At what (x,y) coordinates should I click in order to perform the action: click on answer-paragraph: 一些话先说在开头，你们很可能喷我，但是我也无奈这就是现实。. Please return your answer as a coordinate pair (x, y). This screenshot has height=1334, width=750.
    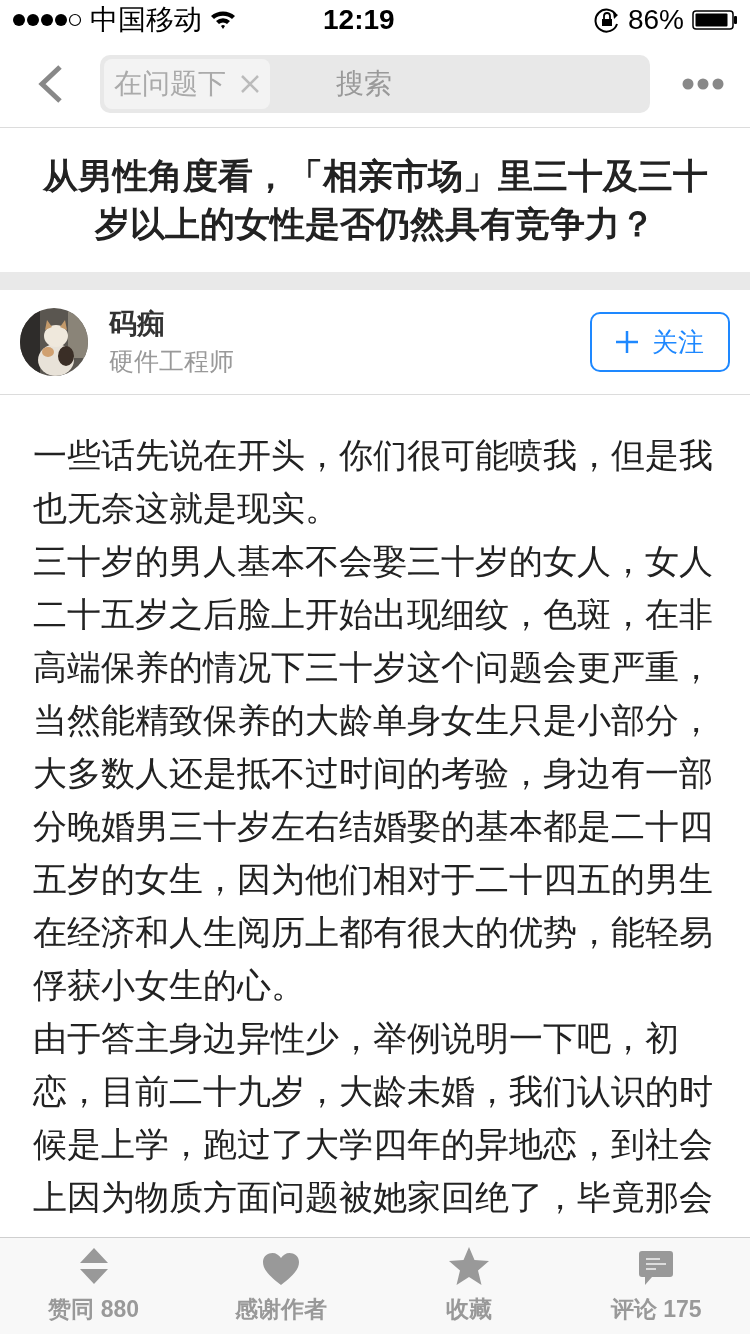
    Looking at the image, I should click on (373, 482).